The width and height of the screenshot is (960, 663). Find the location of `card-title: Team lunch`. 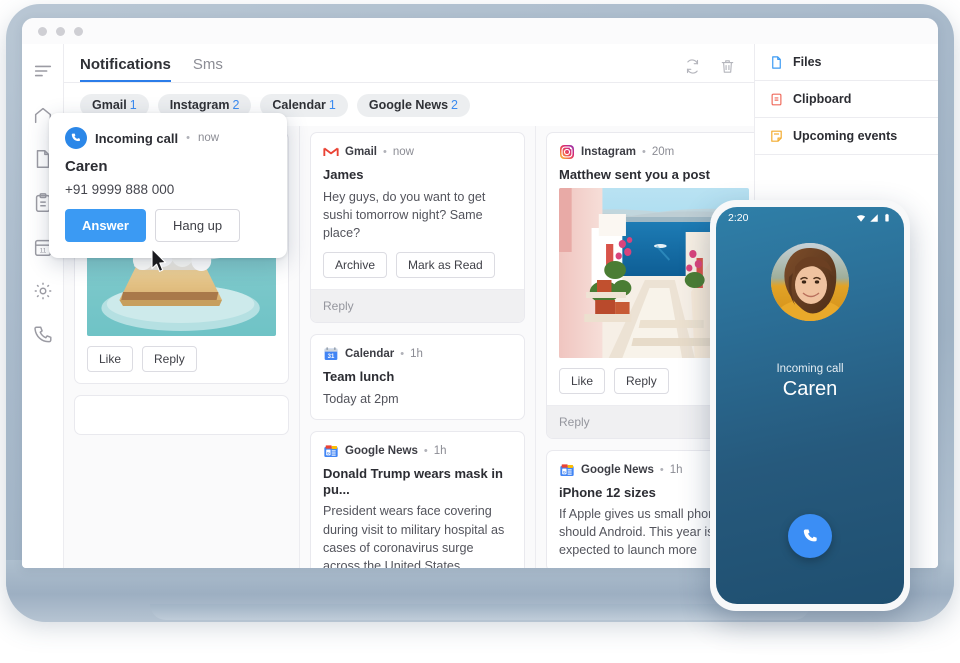

card-title: Team lunch is located at coordinates (359, 377).